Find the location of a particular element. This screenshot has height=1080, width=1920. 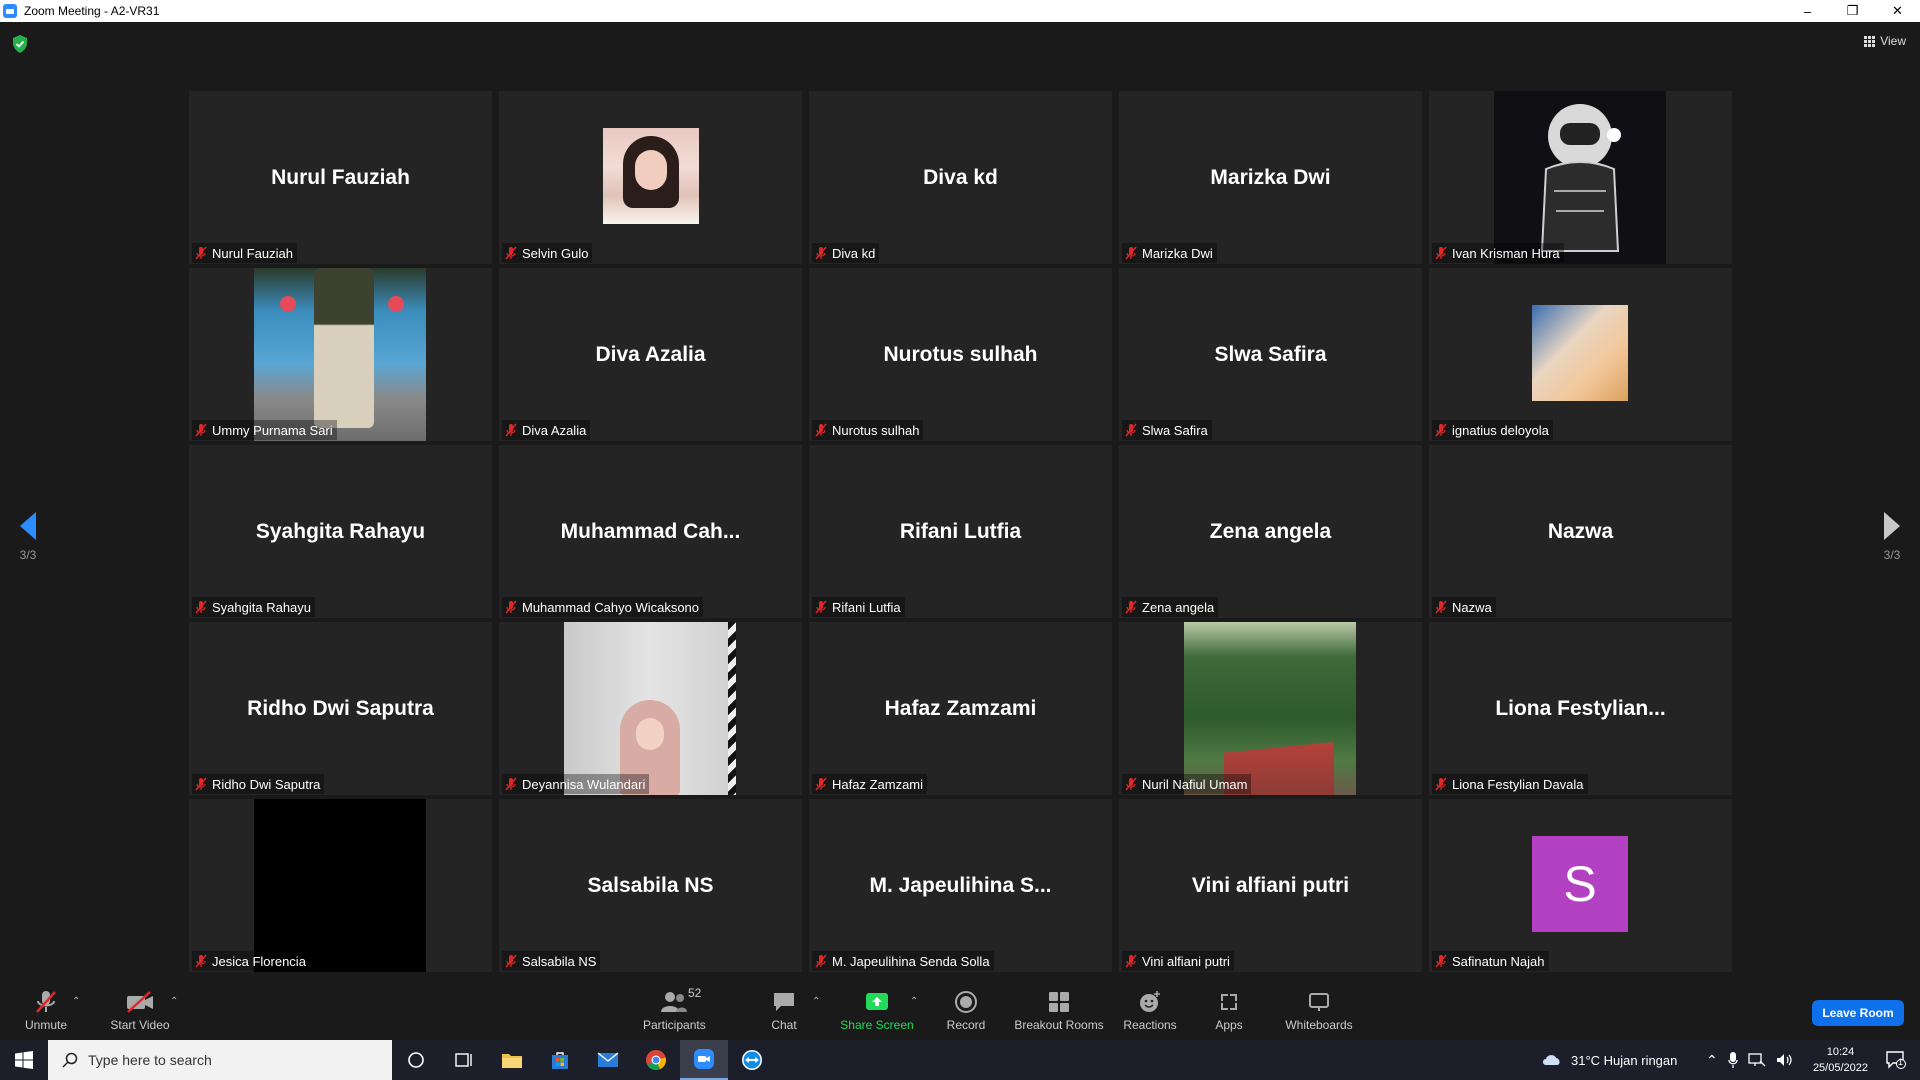

grid-view-icon is located at coordinates (1870, 41).